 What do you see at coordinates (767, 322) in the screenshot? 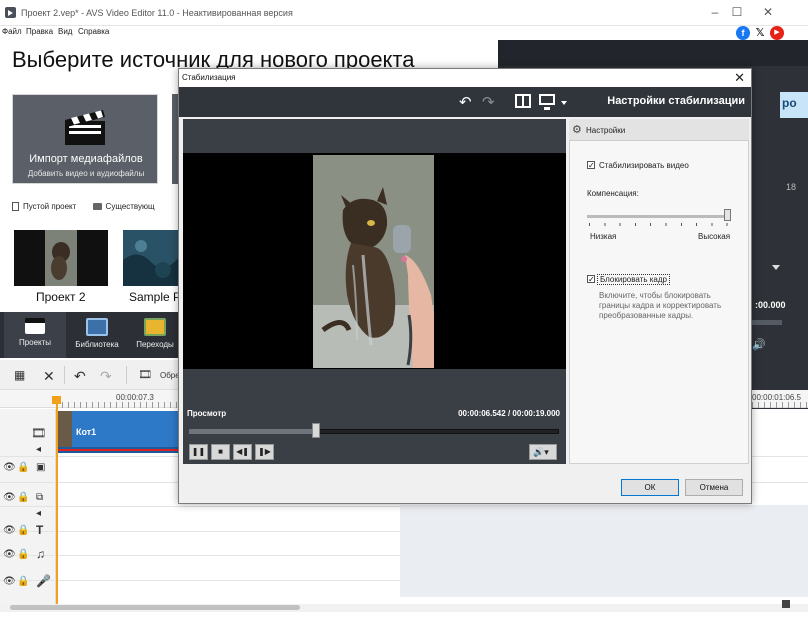
I see `main-preview-seekbar` at bounding box center [767, 322].